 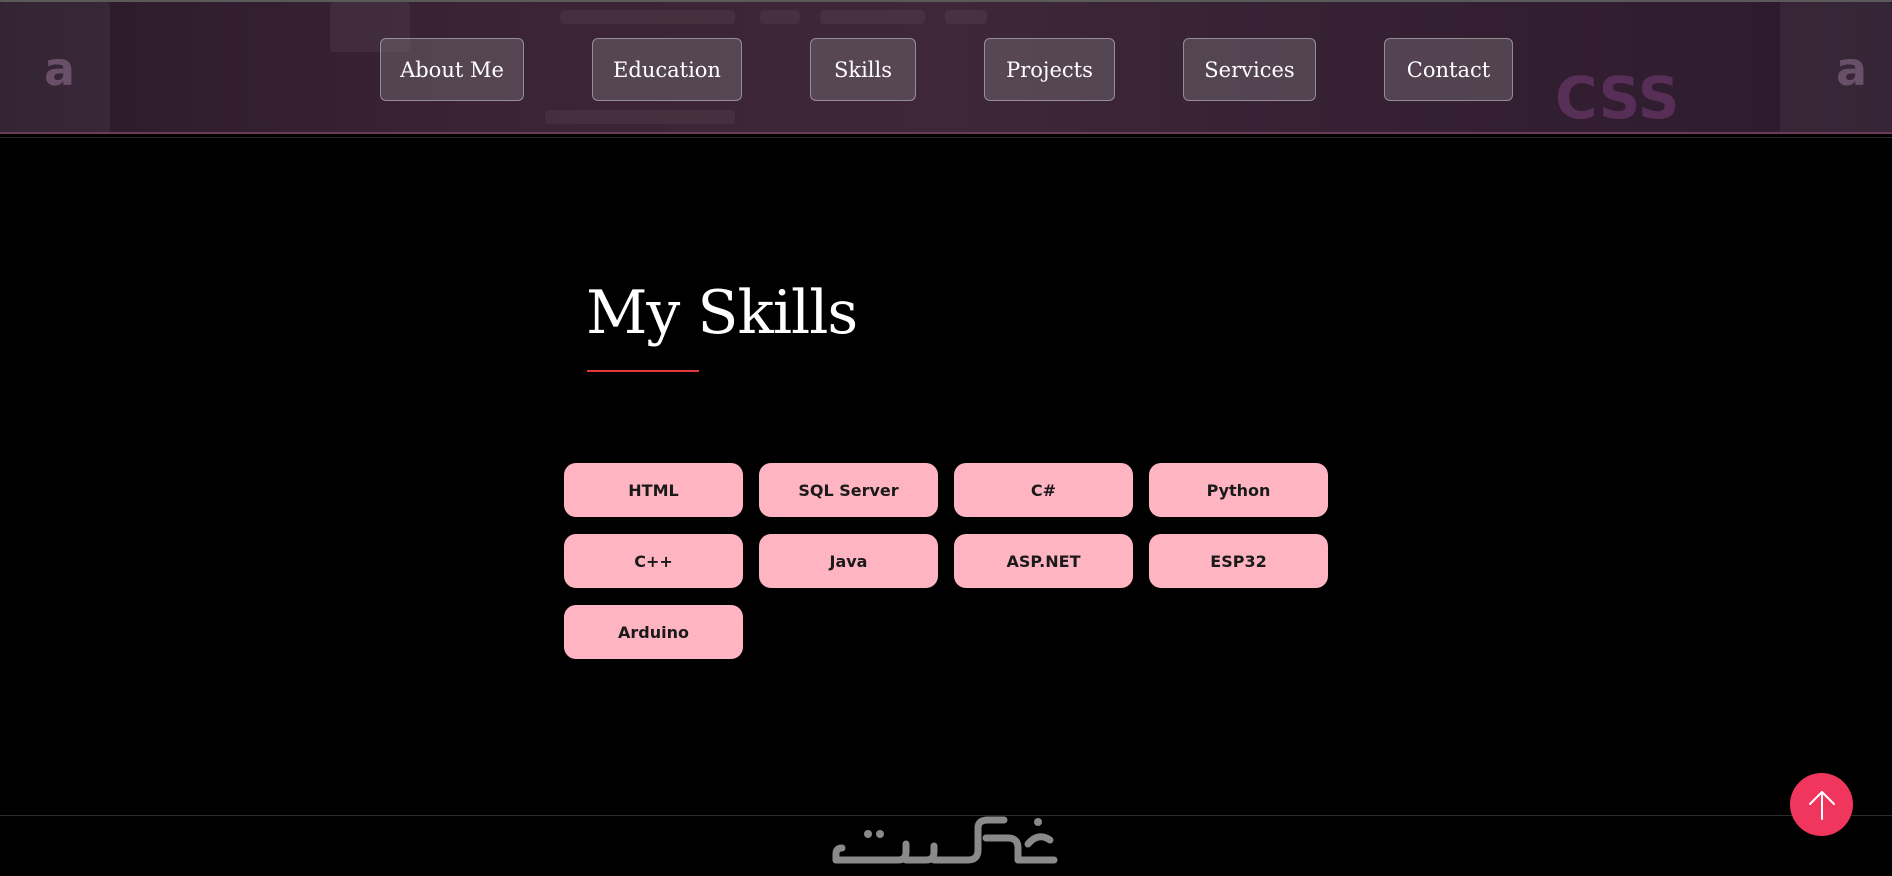 What do you see at coordinates (848, 490) in the screenshot?
I see `skill-chip-sql-server: SQL Server` at bounding box center [848, 490].